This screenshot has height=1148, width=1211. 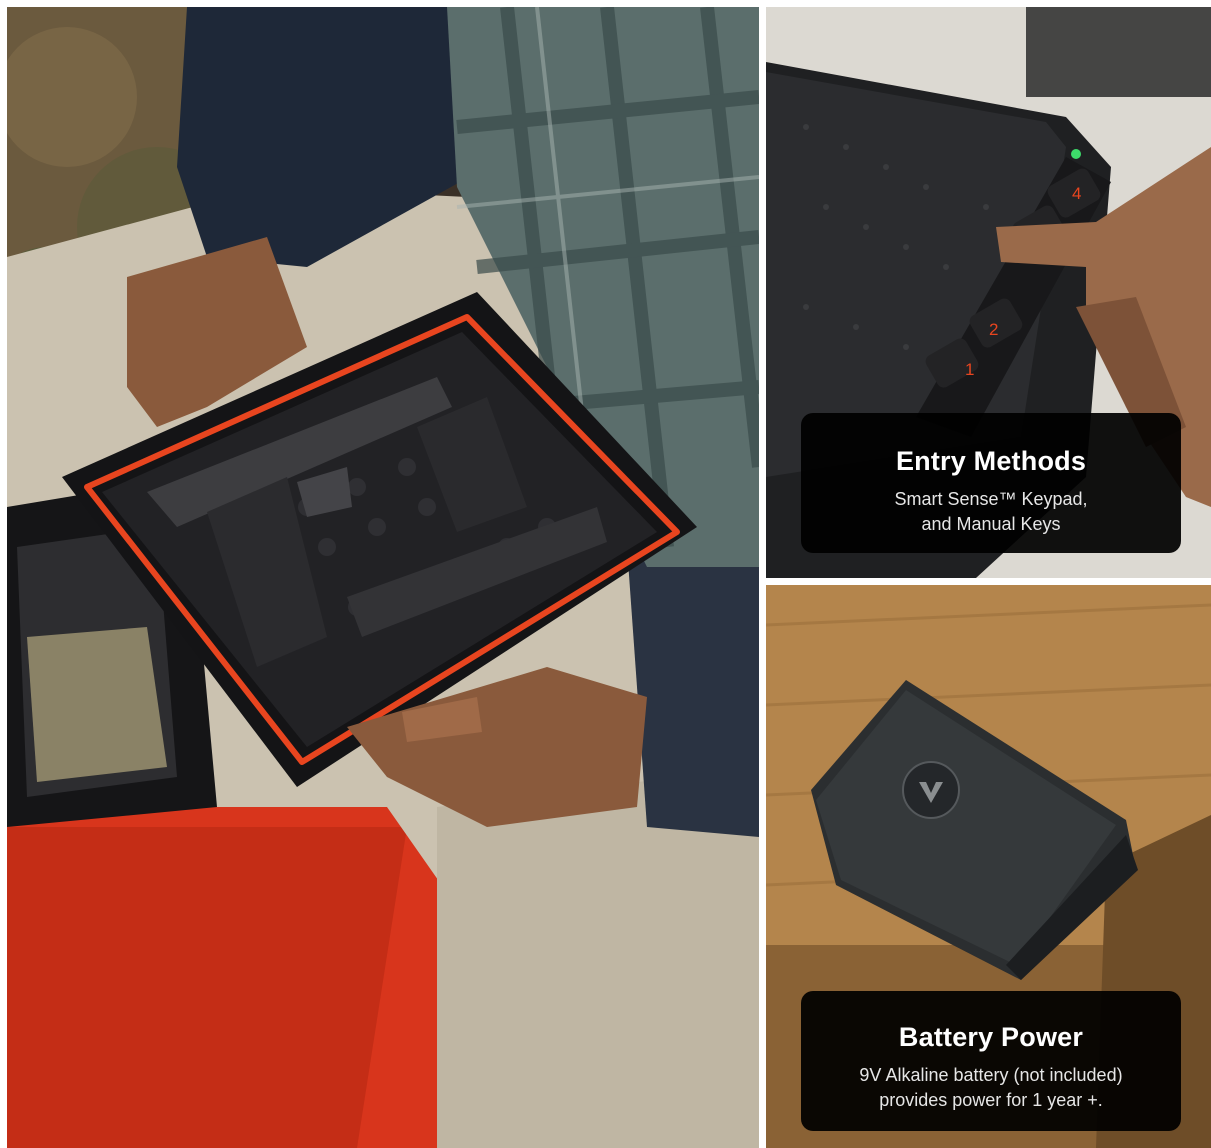 I want to click on entry-methods-title: Entry Methods, so click(x=991, y=461).